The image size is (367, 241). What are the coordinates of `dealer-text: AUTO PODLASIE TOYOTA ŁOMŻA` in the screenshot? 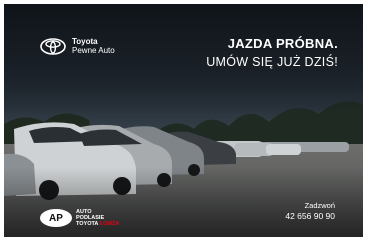 It's located at (97, 218).